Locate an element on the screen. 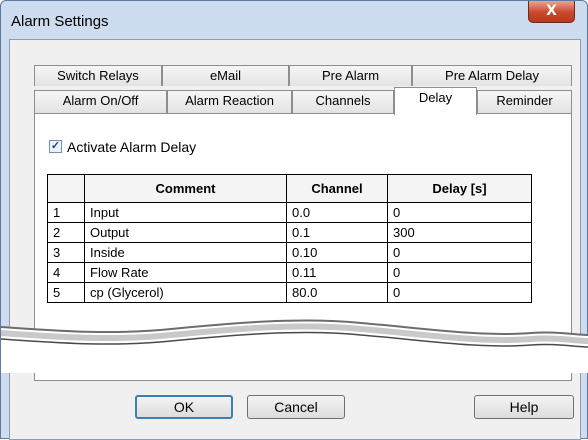 The height and width of the screenshot is (440, 588). cell-channel: 0.0 is located at coordinates (337, 212).